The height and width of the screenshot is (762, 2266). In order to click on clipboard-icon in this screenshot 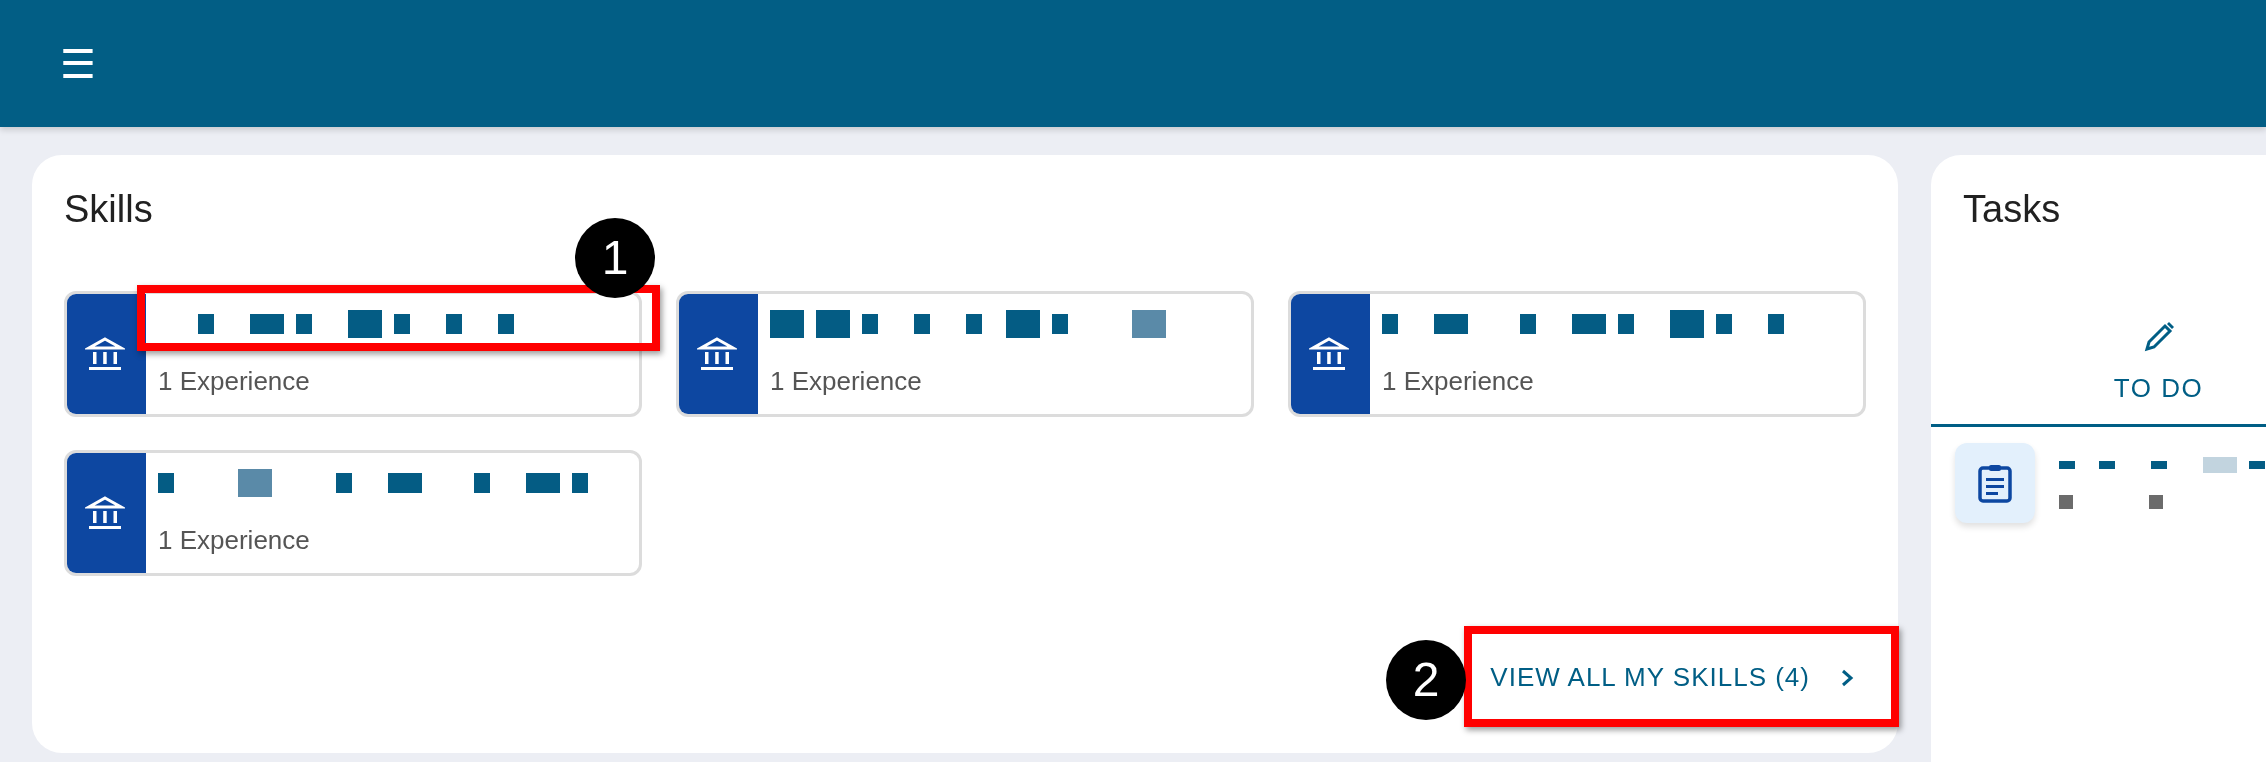, I will do `click(1995, 482)`.